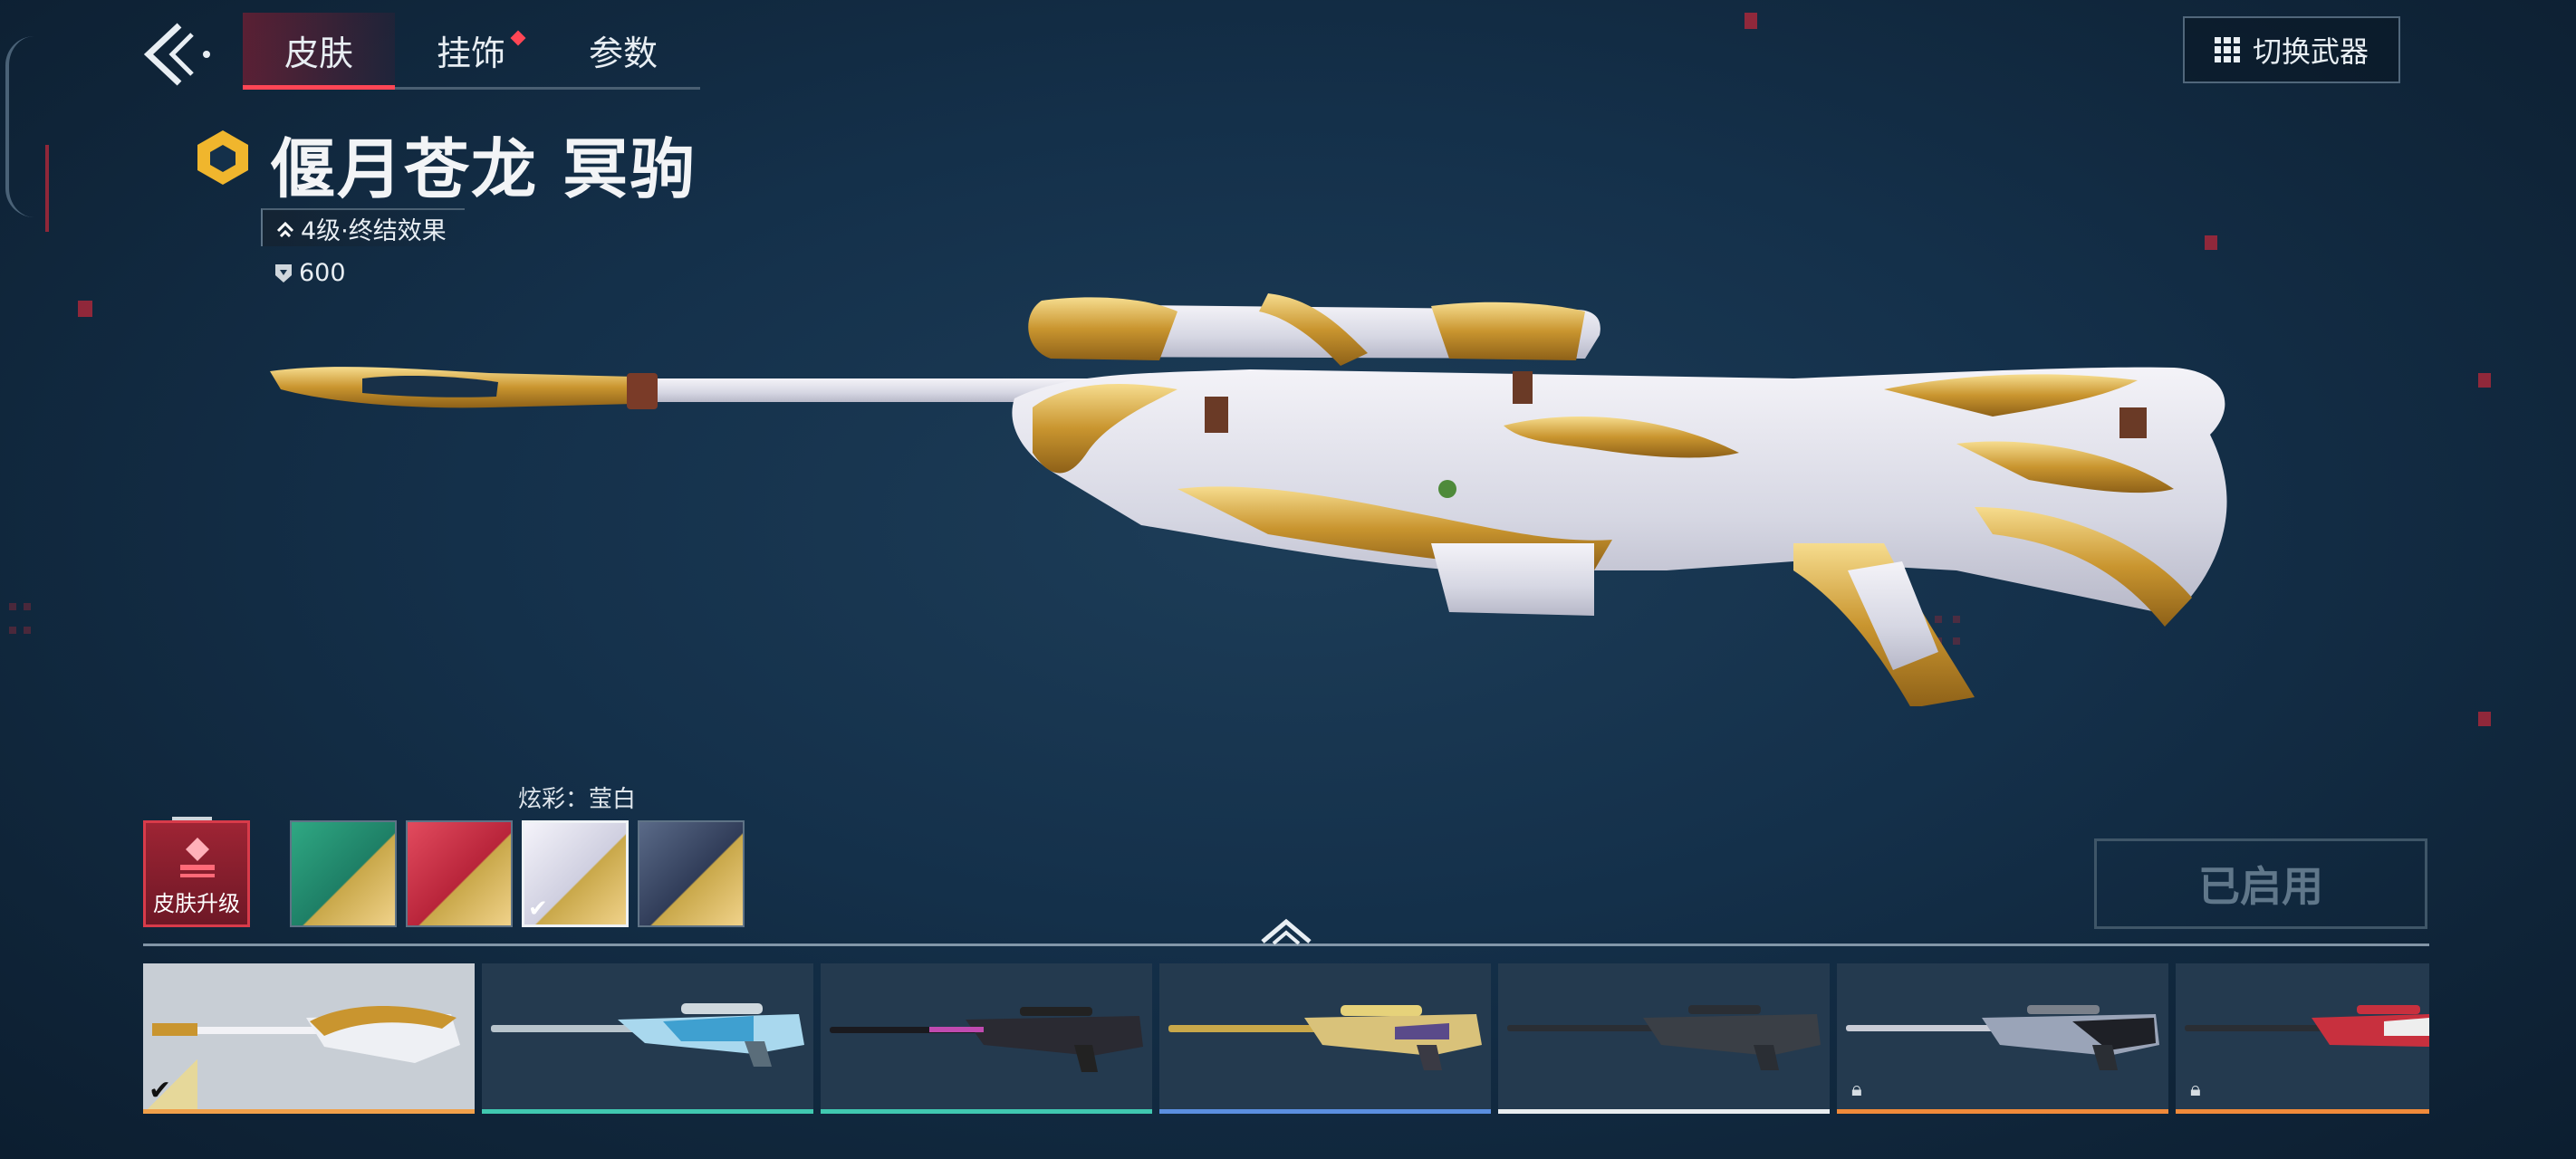  I want to click on level-text: 4级·终结效果, so click(374, 231).